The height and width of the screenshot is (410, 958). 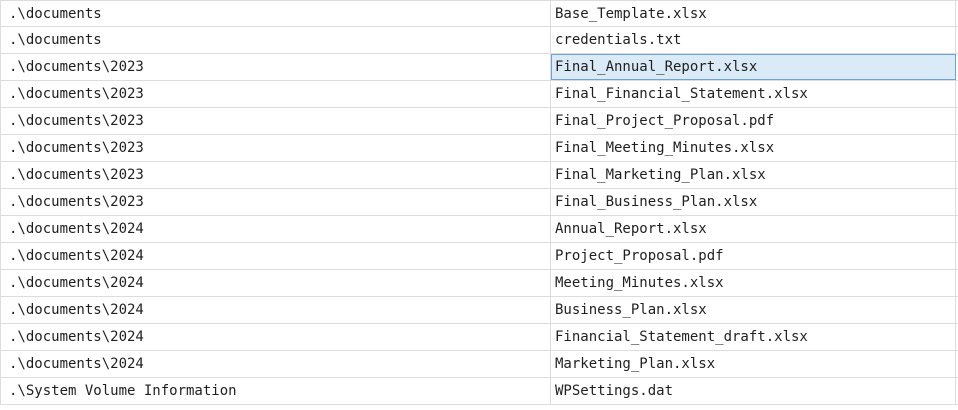 I want to click on path-cell: .\System Volume Information, so click(x=275, y=391).